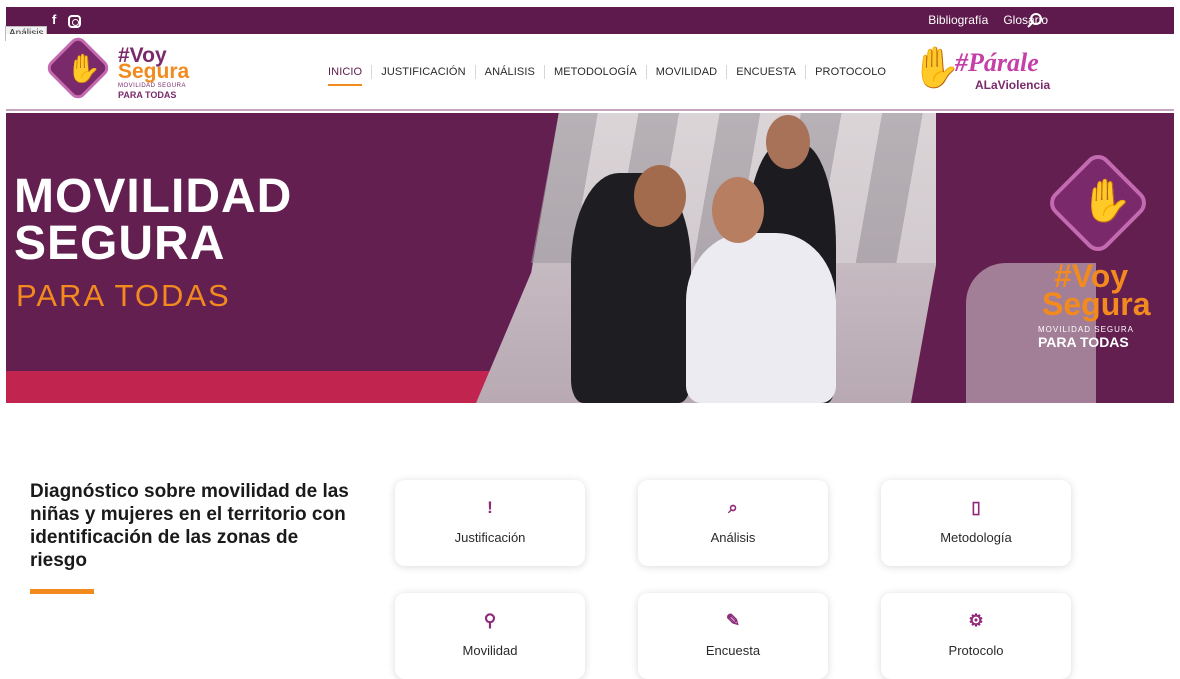 The image size is (1180, 679). What do you see at coordinates (733, 650) in the screenshot?
I see `card-label: Encuesta` at bounding box center [733, 650].